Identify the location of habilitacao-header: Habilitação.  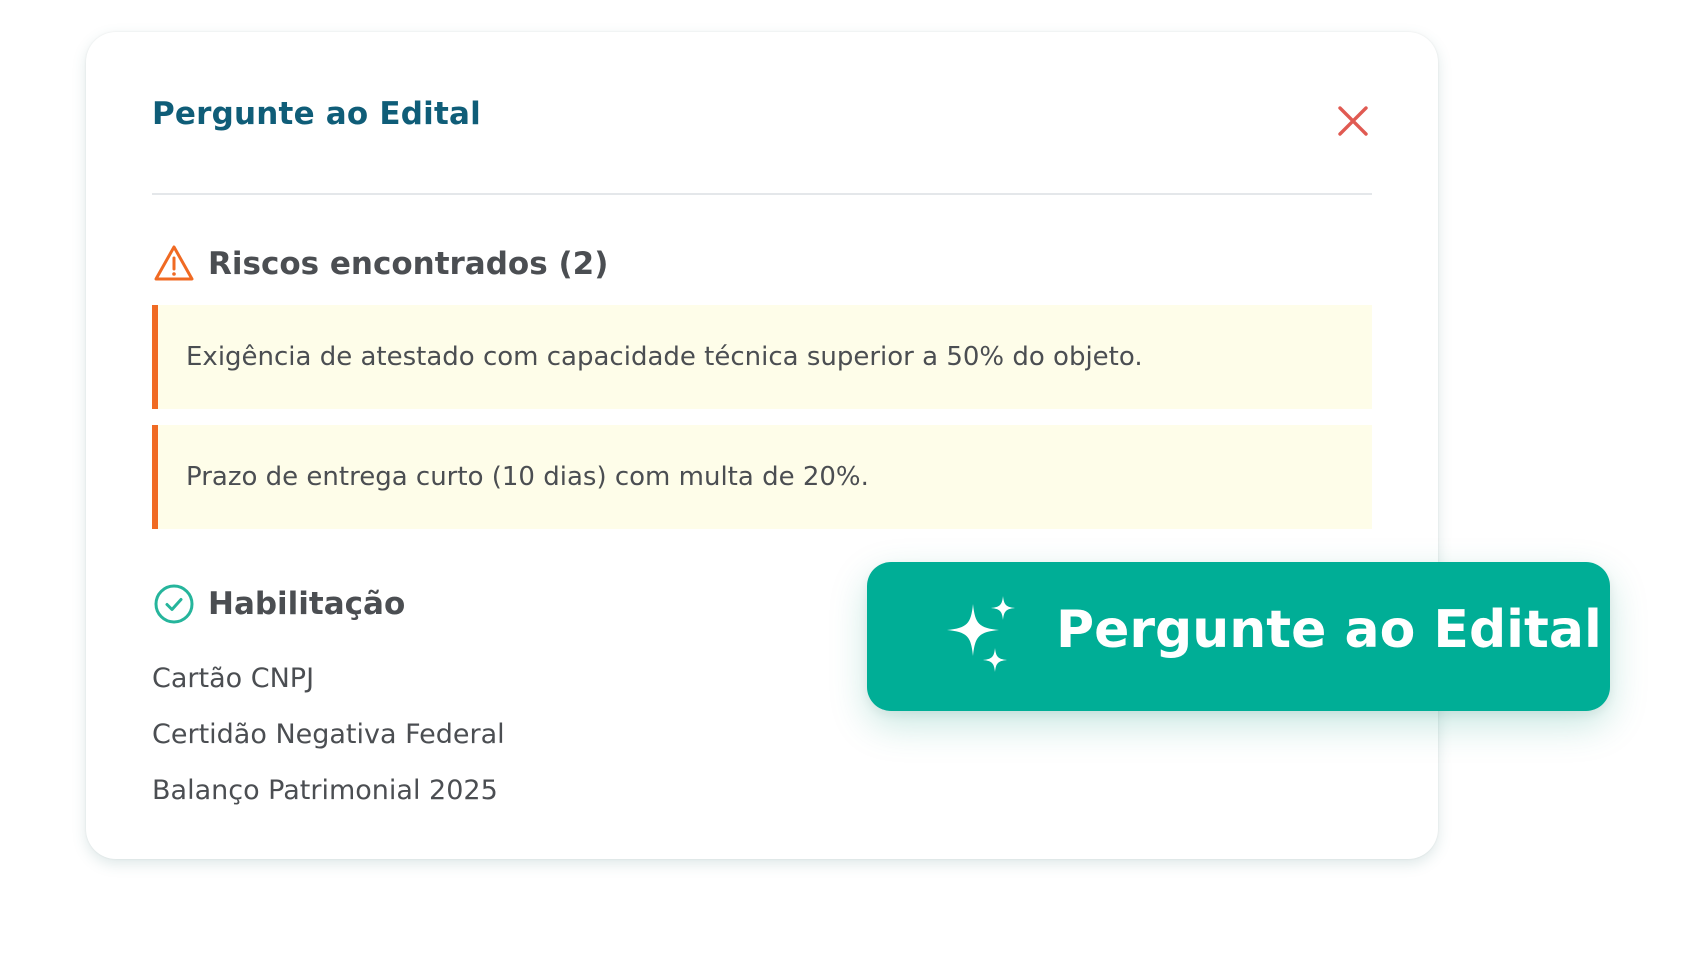
(278, 604).